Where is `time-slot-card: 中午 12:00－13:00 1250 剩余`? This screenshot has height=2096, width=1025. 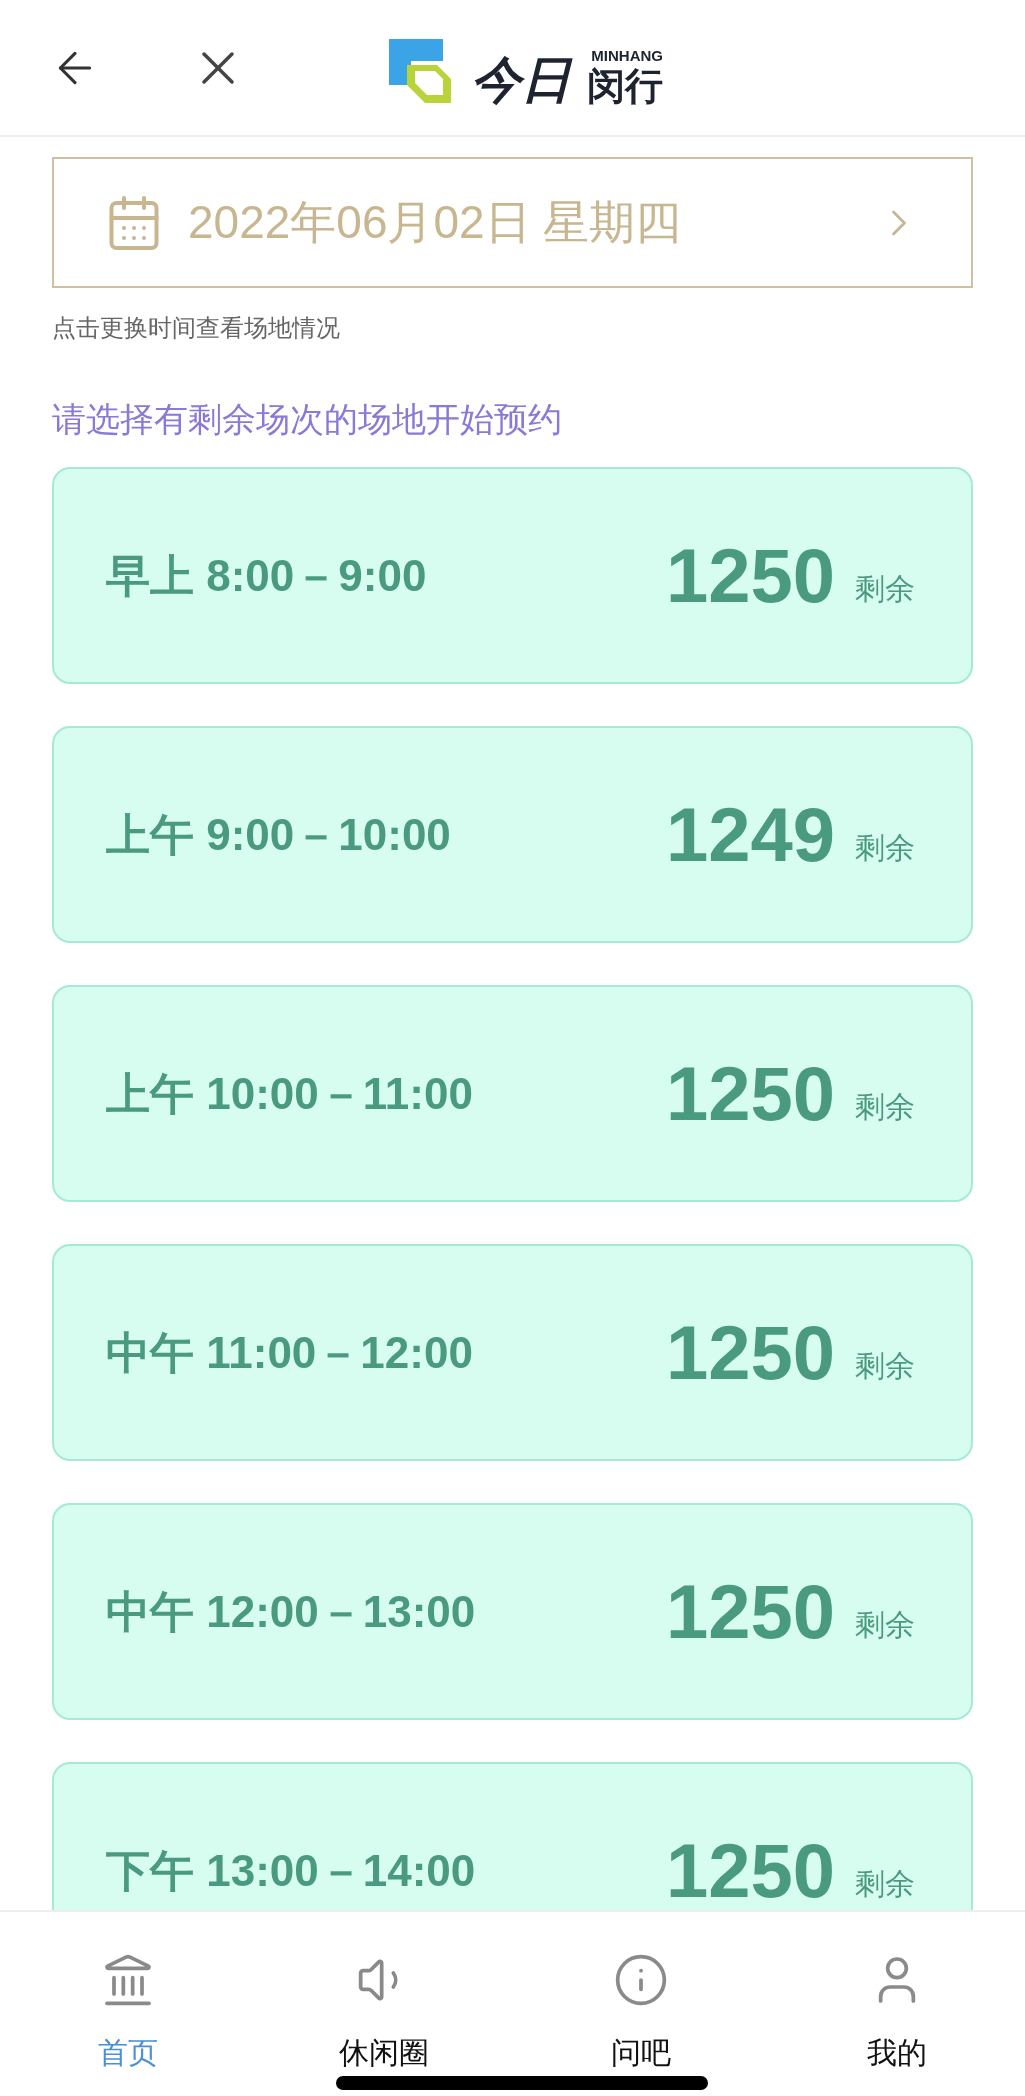
time-slot-card: 中午 12:00－13:00 1250 剩余 is located at coordinates (512, 1611).